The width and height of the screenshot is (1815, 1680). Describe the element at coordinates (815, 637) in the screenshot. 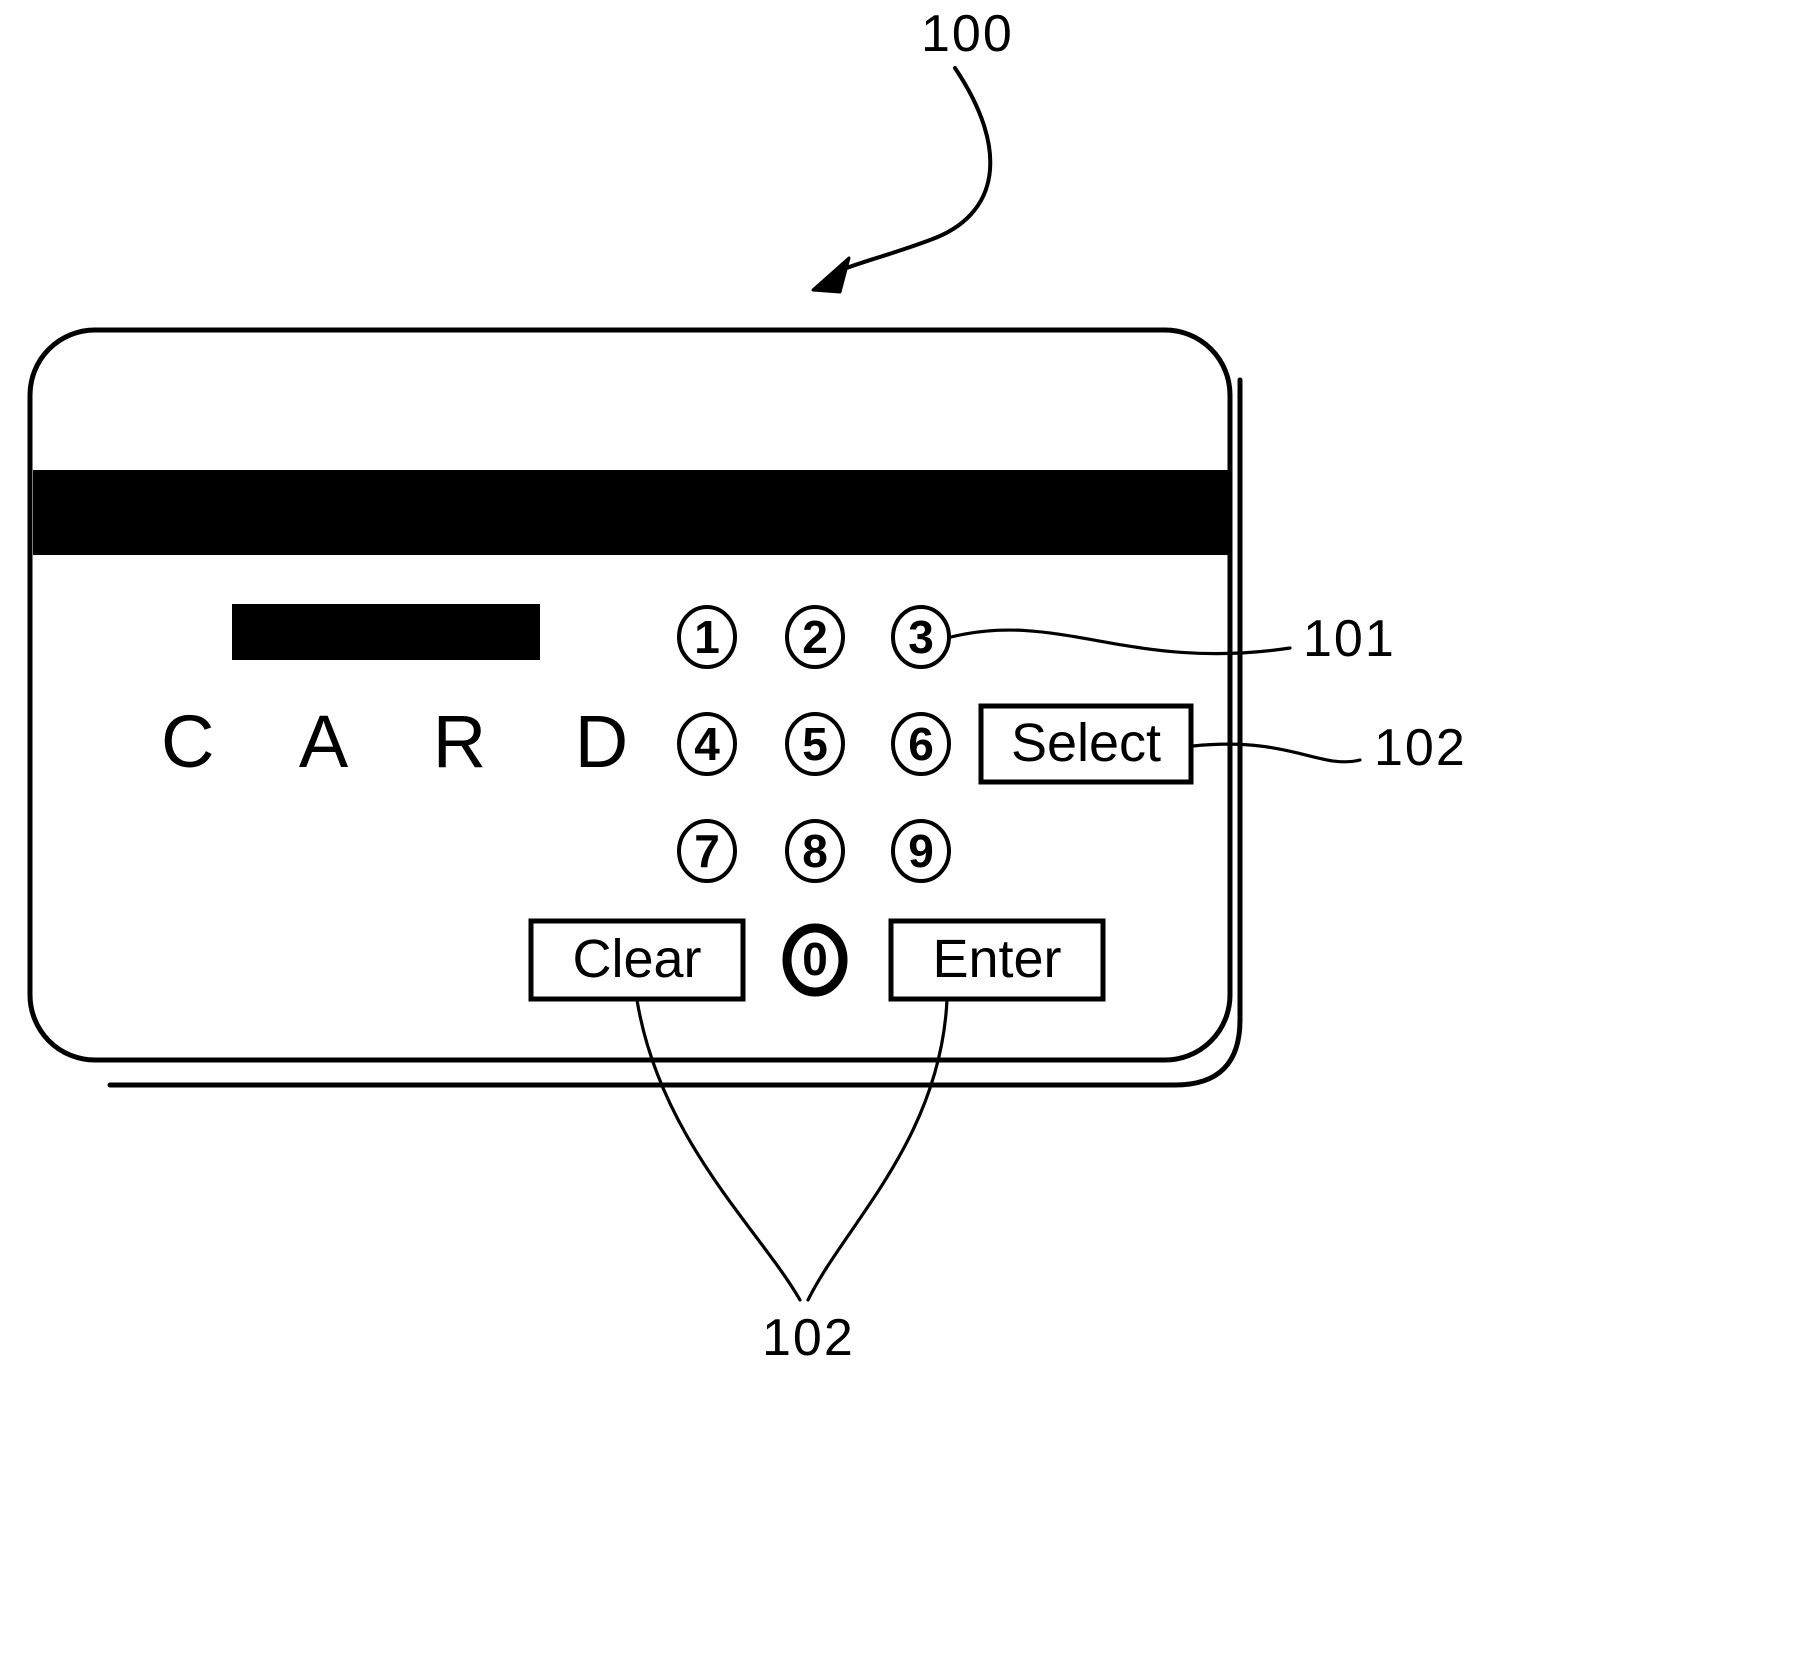

I see `keypad-key-2: 2` at that location.